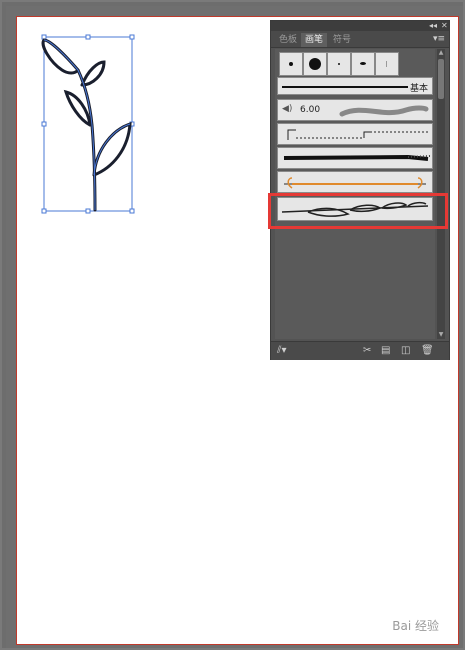 This screenshot has width=465, height=650. I want to click on handle-bottom-center, so click(88, 211).